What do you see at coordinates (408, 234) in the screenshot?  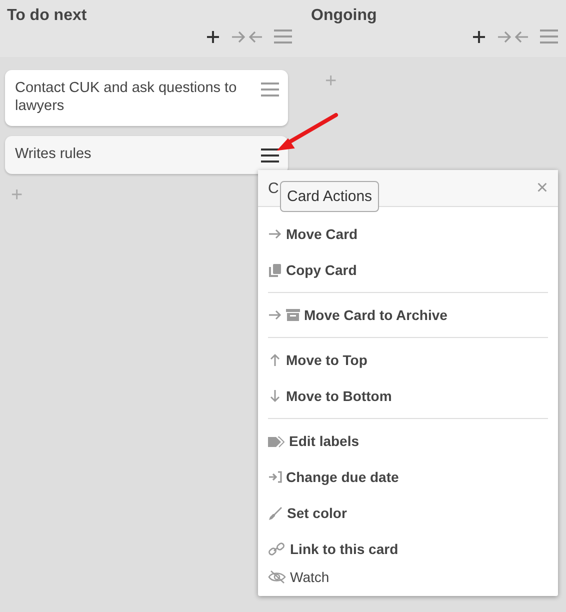 I see `menu-item: Move Card` at bounding box center [408, 234].